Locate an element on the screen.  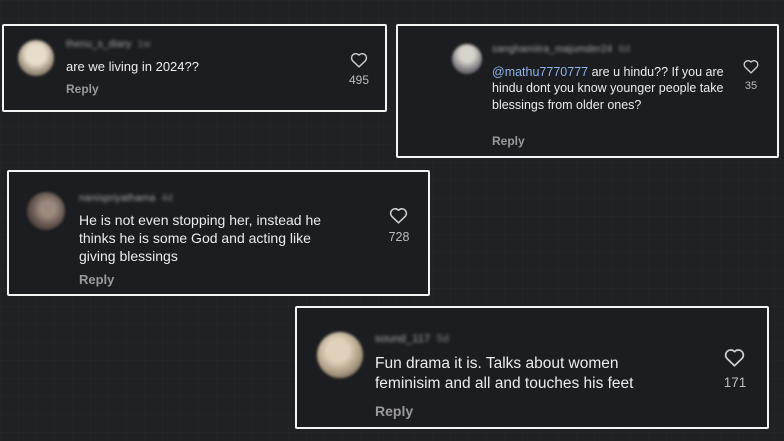
comment-username: thenu_s_diary 1w is located at coordinates (108, 44).